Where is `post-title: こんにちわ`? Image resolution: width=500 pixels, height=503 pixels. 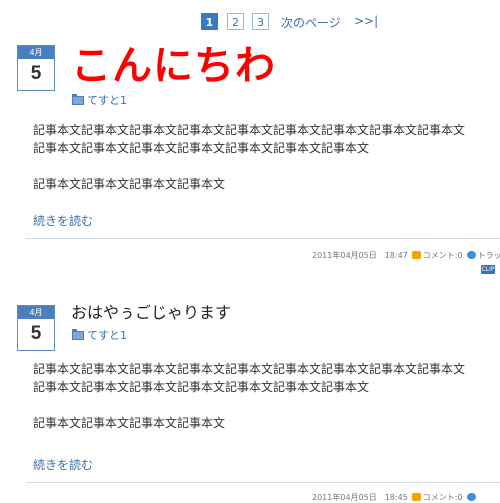 post-title: こんにちわ is located at coordinates (173, 66).